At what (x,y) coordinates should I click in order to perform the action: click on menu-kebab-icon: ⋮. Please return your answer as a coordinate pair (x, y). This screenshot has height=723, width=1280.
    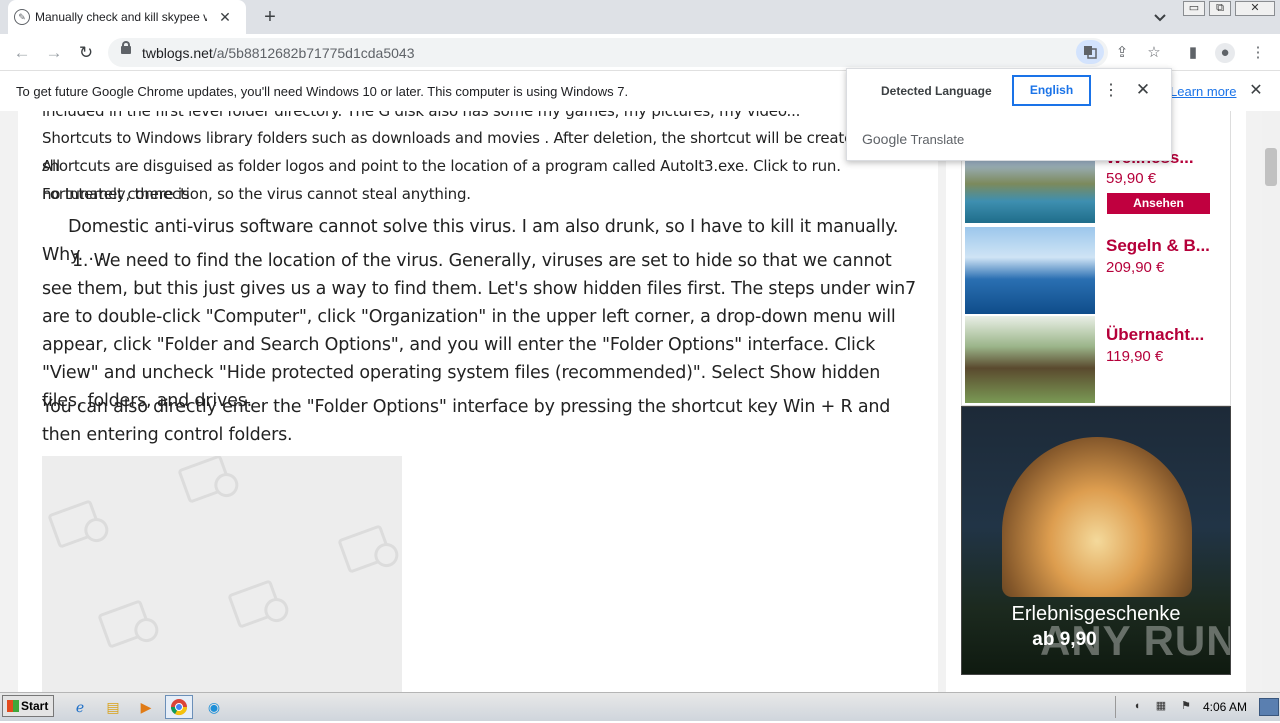
    Looking at the image, I should click on (1258, 53).